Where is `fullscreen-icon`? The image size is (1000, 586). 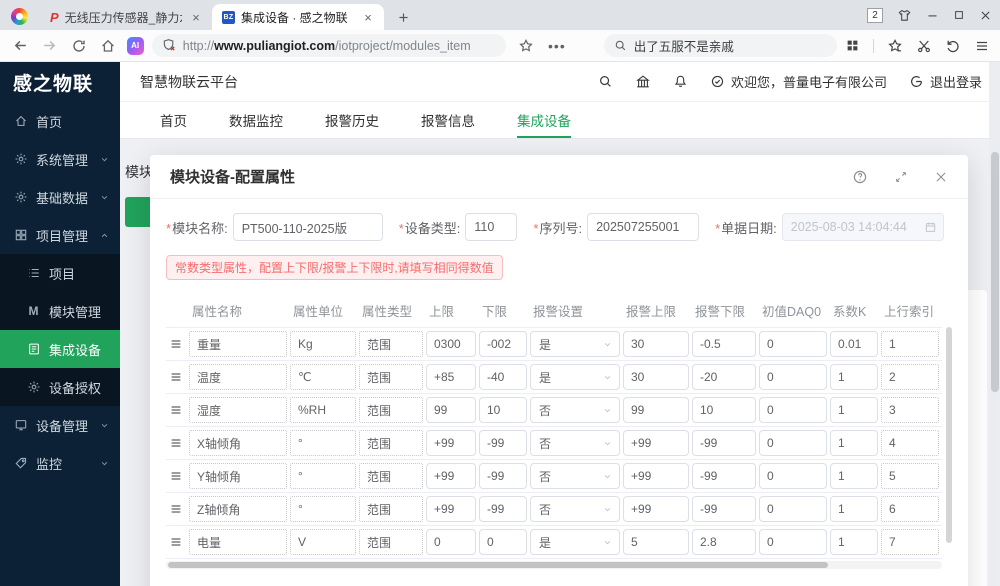
fullscreen-icon is located at coordinates (901, 177).